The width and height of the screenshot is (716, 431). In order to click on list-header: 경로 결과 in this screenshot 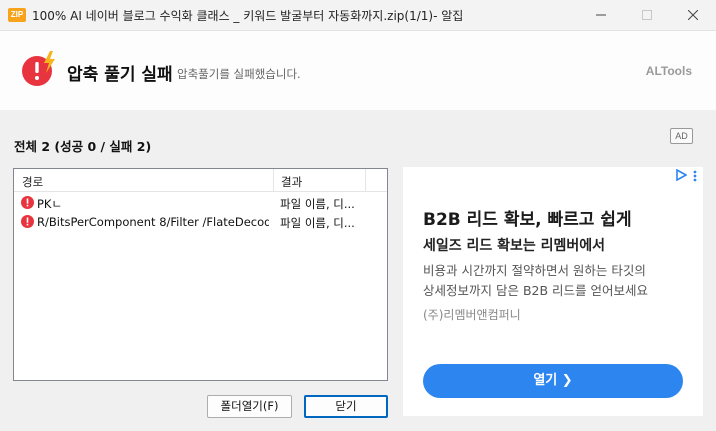, I will do `click(200, 180)`.